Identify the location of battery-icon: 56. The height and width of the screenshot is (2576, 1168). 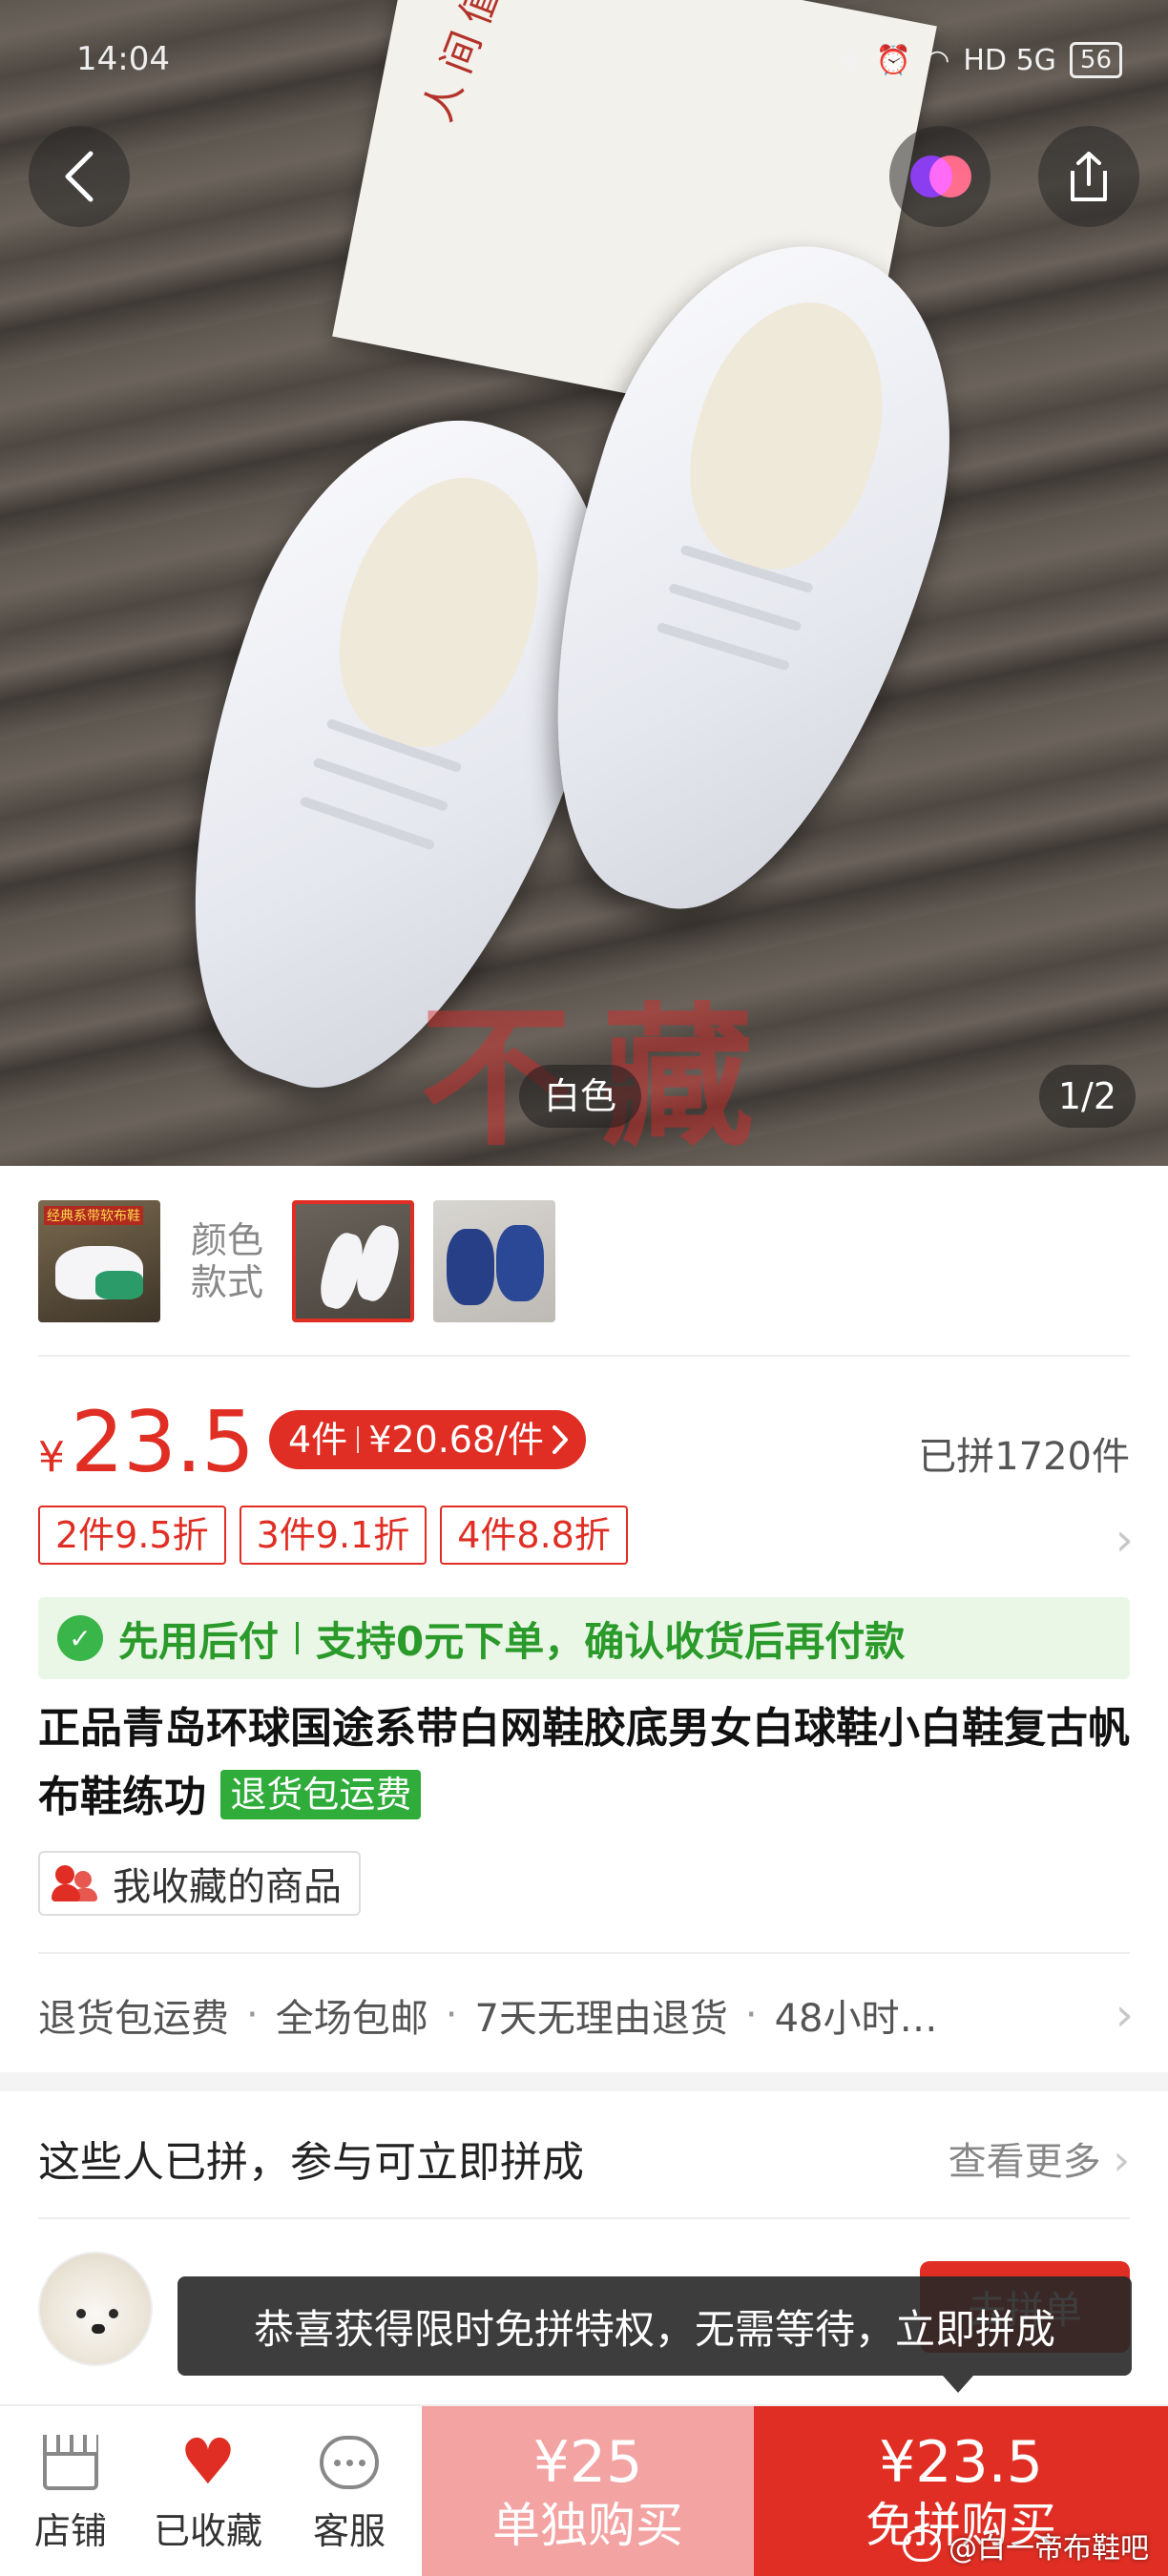
(1095, 60).